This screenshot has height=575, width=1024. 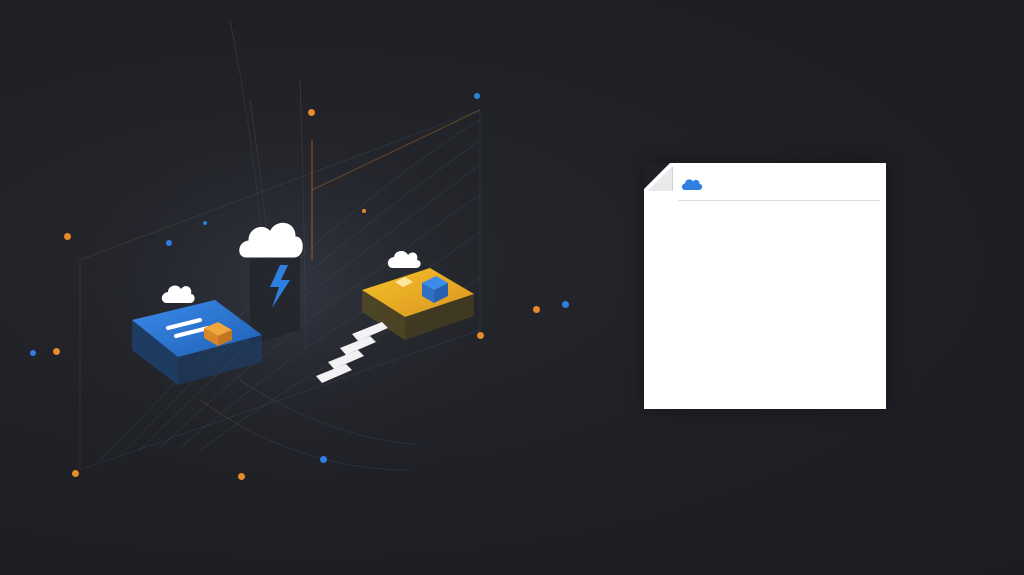 I want to click on document-card, so click(x=765, y=286).